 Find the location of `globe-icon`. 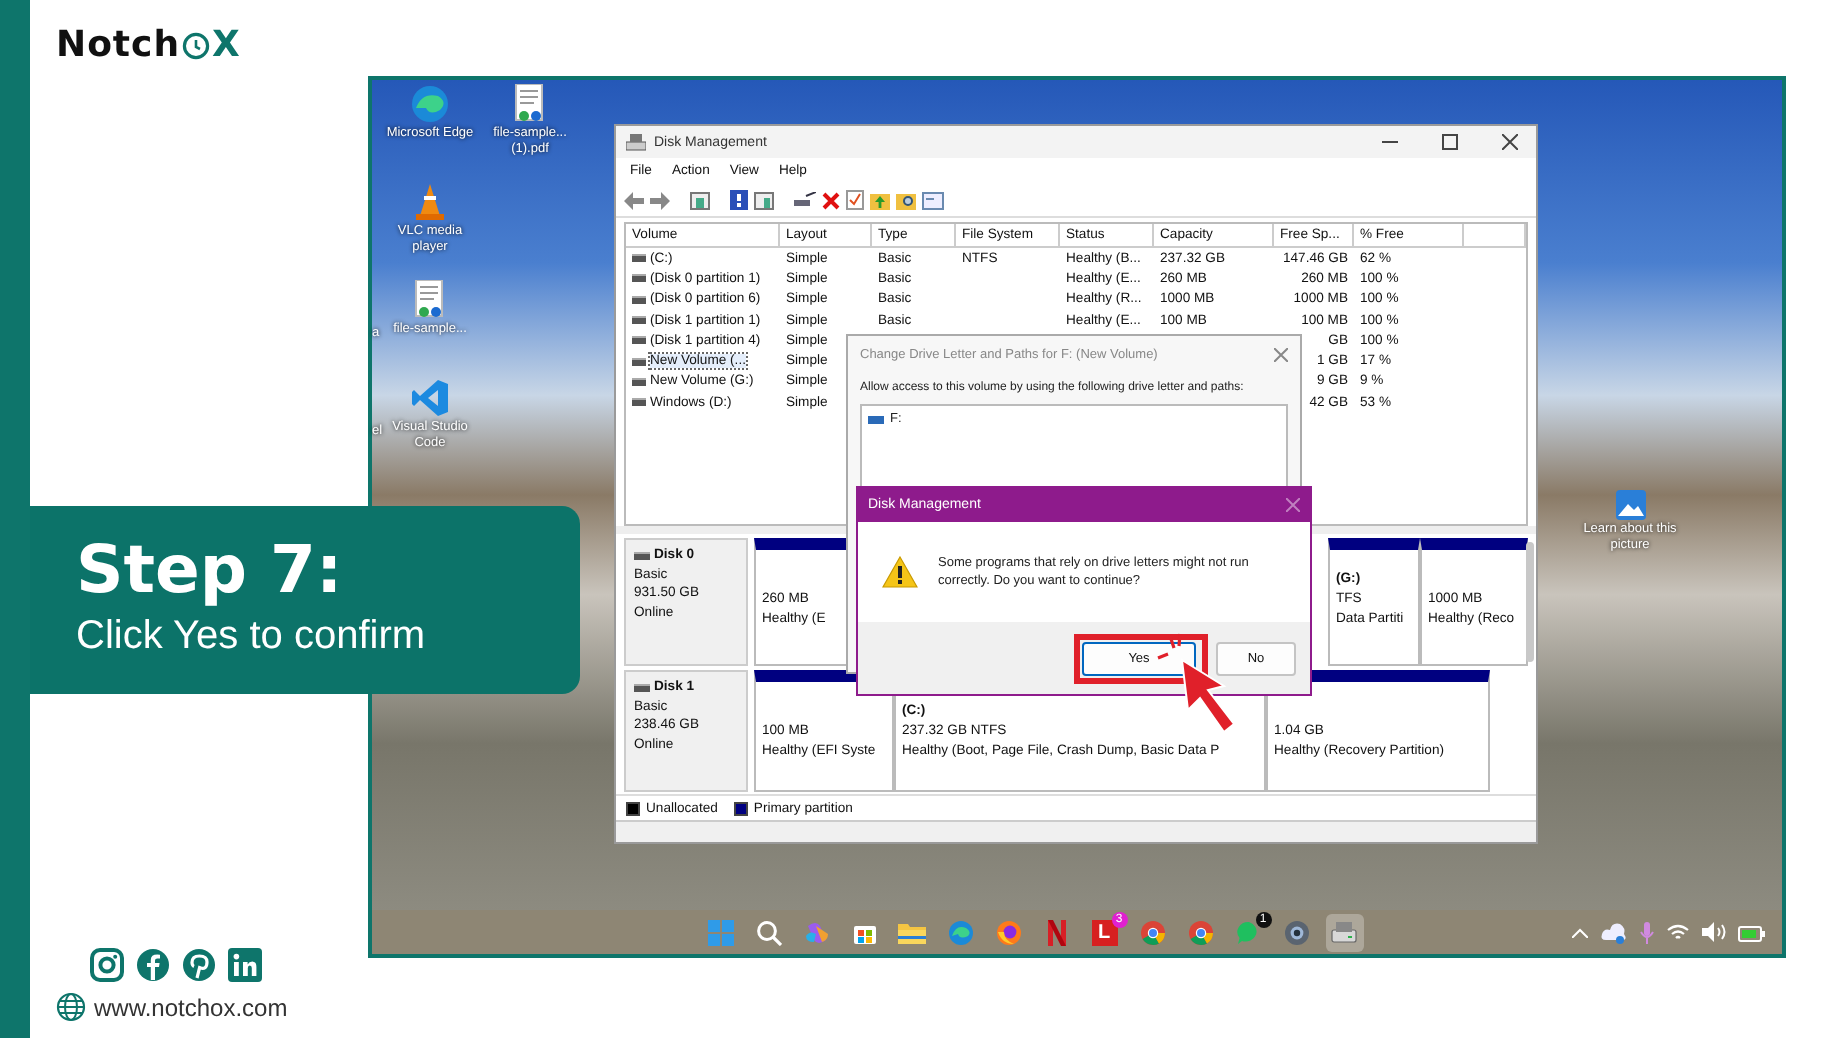

globe-icon is located at coordinates (71, 1007).